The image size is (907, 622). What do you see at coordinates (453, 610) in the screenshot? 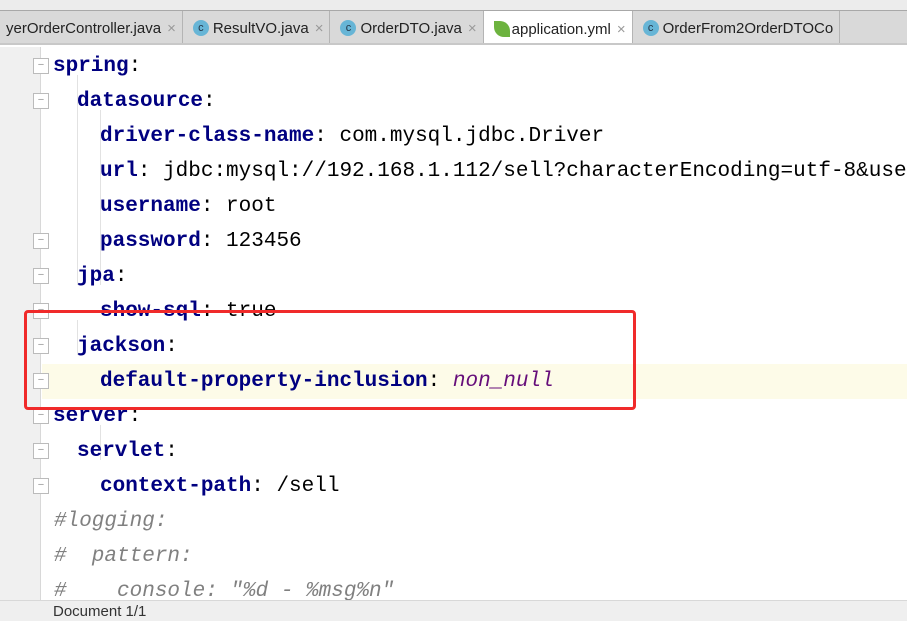
I see `status-bar: Document 1/1` at bounding box center [453, 610].